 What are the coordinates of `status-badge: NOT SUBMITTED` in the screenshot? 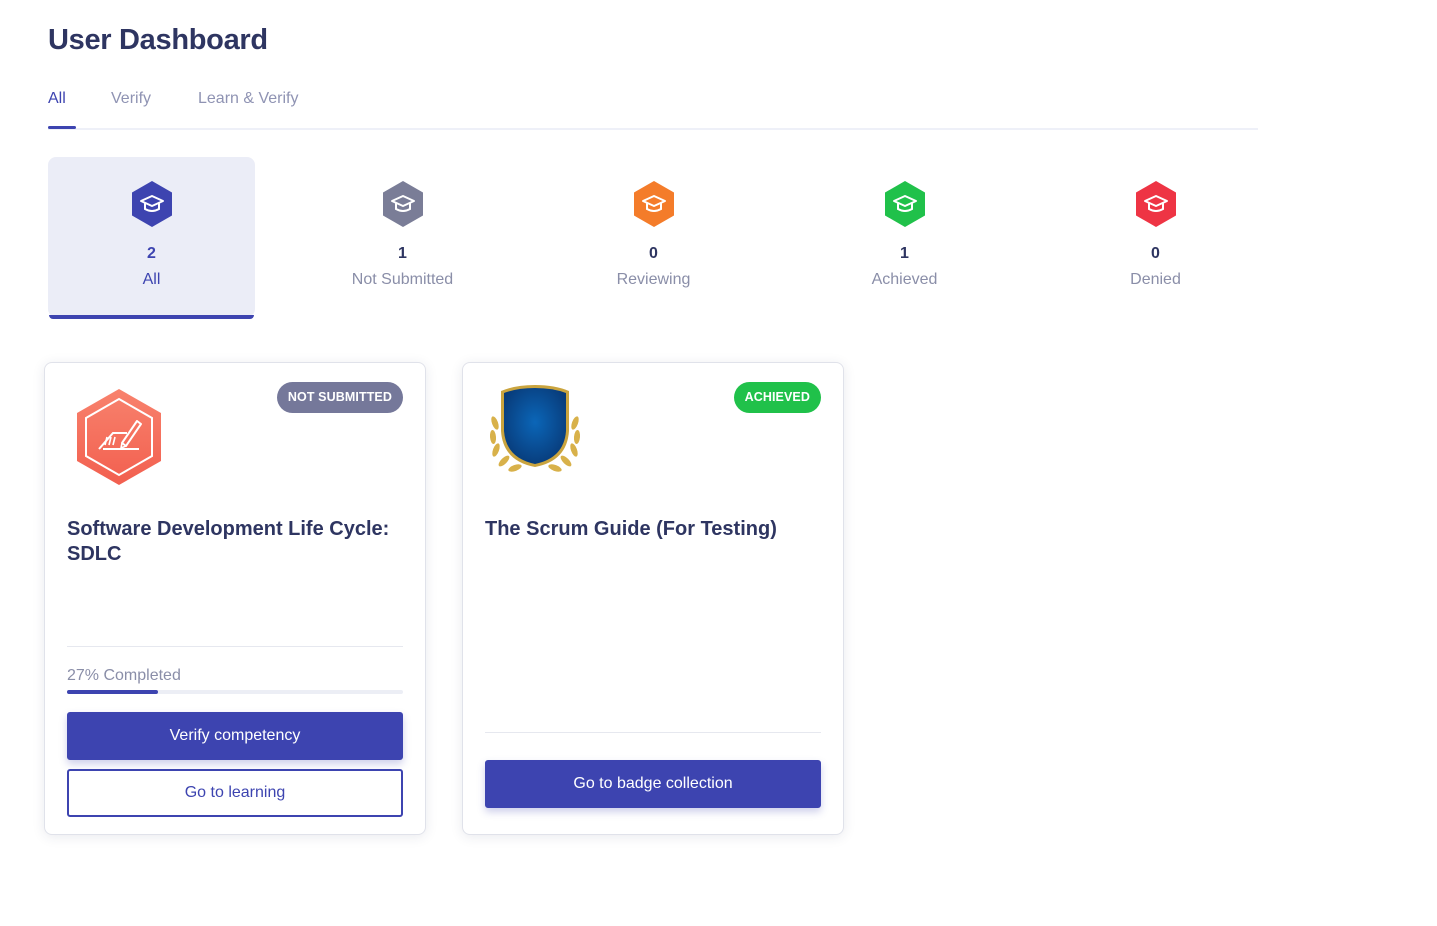 It's located at (339, 397).